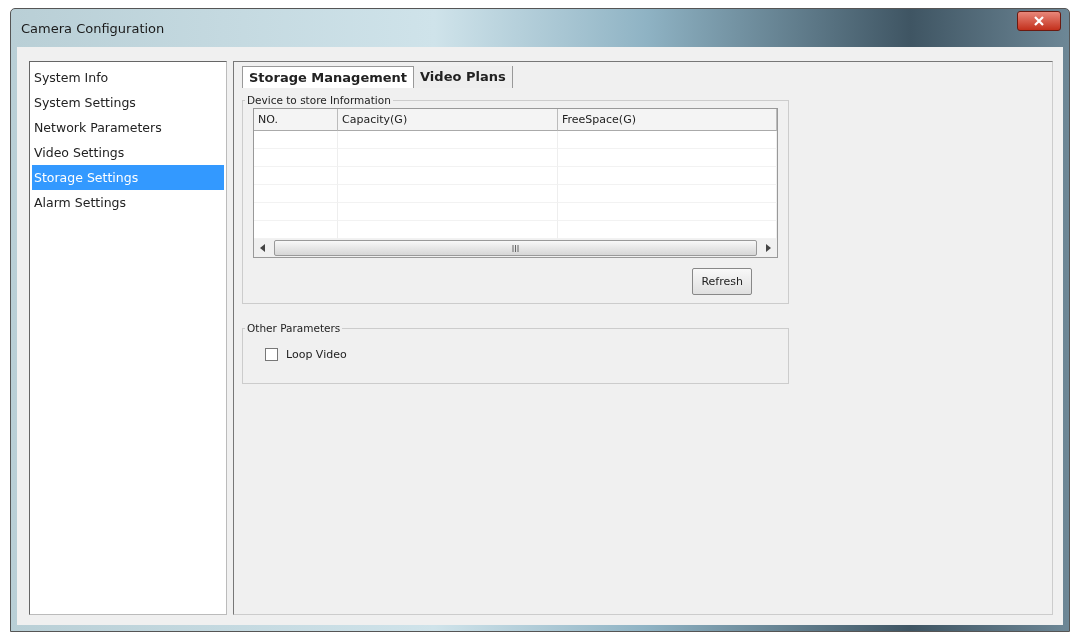 Image resolution: width=1076 pixels, height=640 pixels. What do you see at coordinates (667, 120) in the screenshot?
I see `column-header: FreeSpace(G)` at bounding box center [667, 120].